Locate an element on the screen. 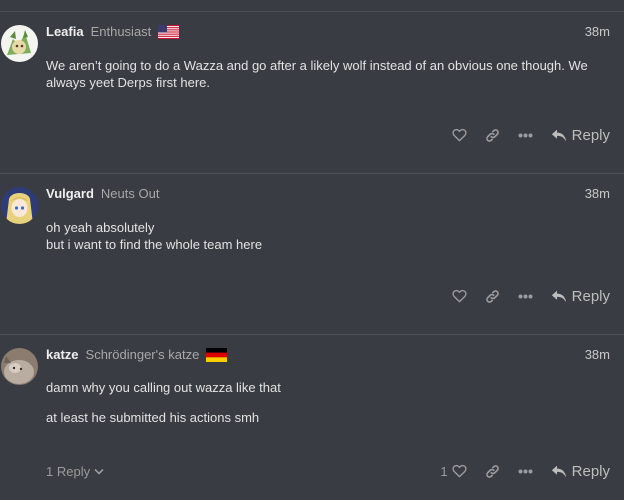 Image resolution: width=624 pixels, height=500 pixels. like-button: 1 is located at coordinates (453, 471).